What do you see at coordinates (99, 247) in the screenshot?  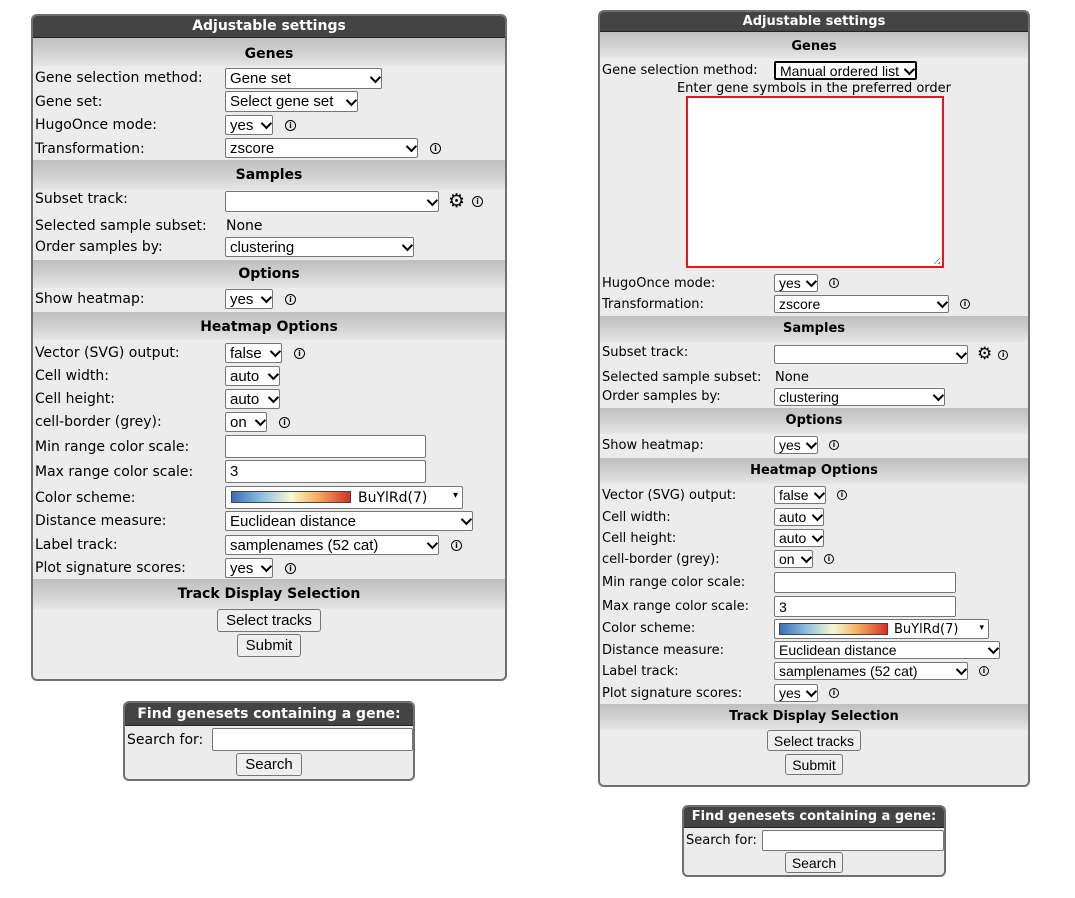 I see `order-samples-label: Order samples by:` at bounding box center [99, 247].